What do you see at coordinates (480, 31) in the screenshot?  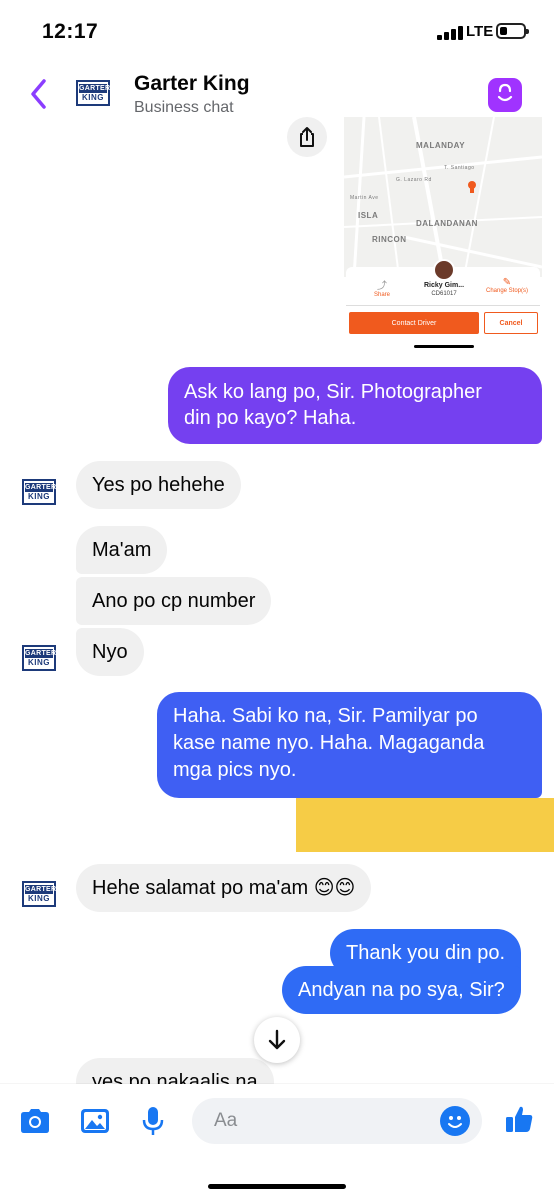 I see `network-type: LTE` at bounding box center [480, 31].